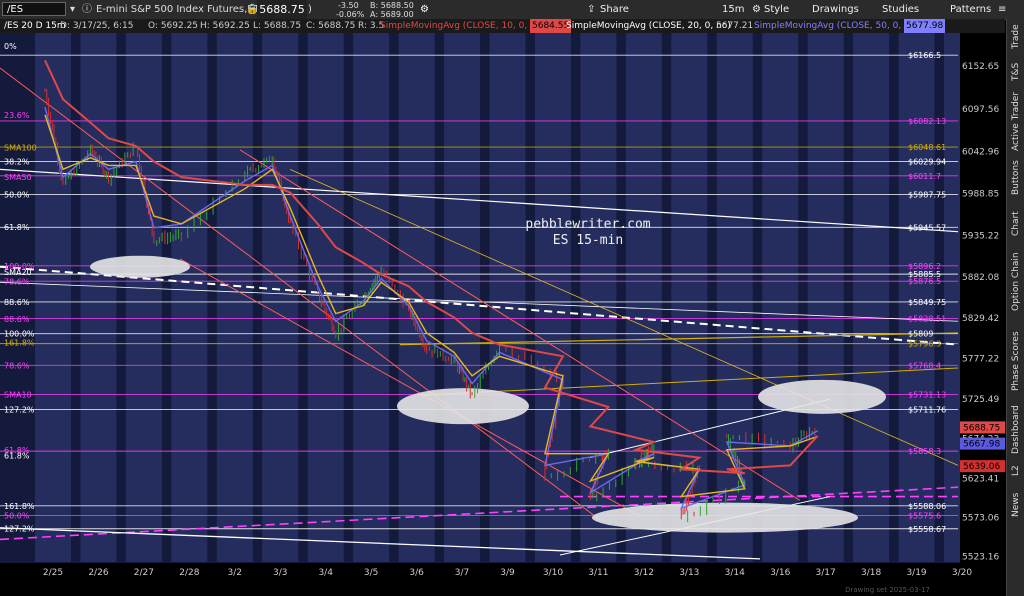 This screenshot has width=1024, height=596. Describe the element at coordinates (980, 152) in the screenshot. I see `y-tick-label: 6042.96` at that location.